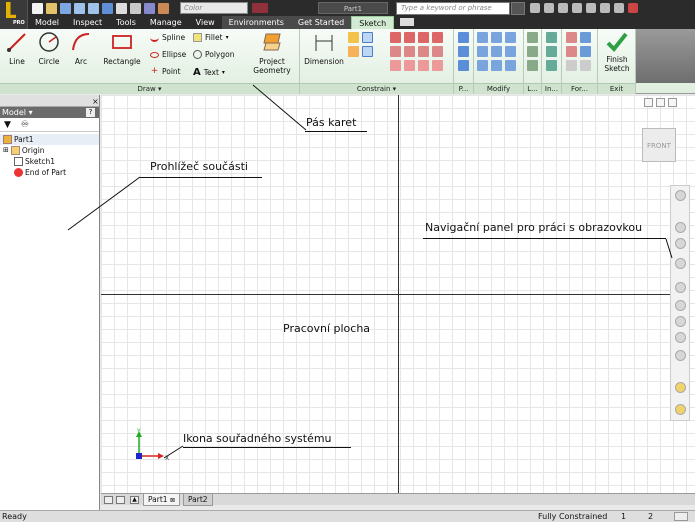  Describe the element at coordinates (681, 516) in the screenshot. I see `status-grip-icon` at that location.